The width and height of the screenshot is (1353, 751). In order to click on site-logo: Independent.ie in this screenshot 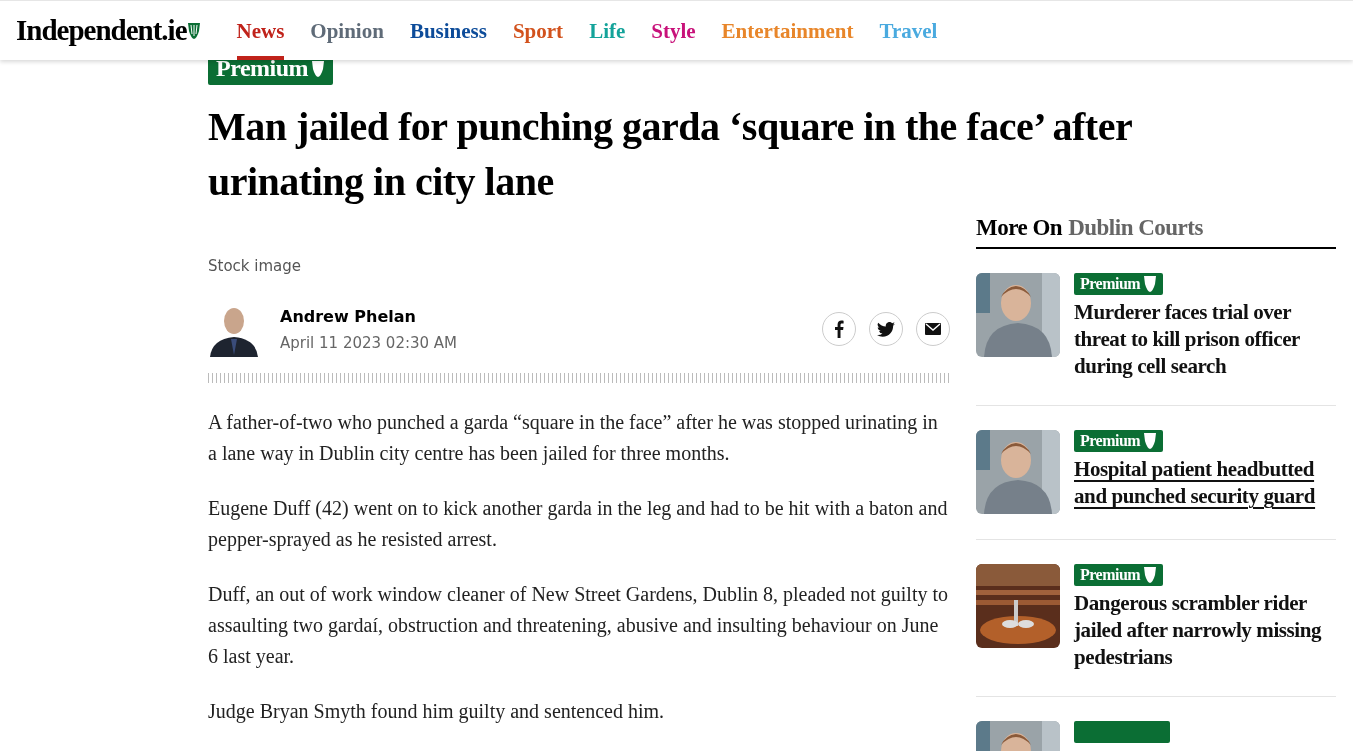, I will do `click(108, 30)`.